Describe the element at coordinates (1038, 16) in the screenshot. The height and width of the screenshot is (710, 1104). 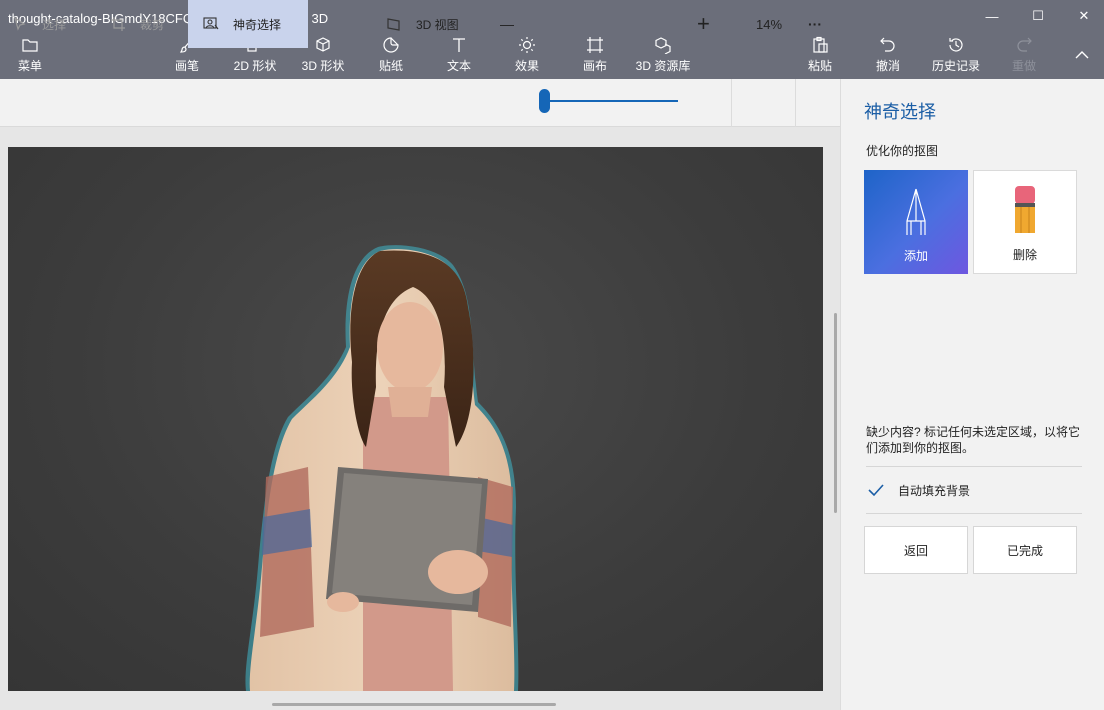
I see `maximize-button: ☐` at that location.